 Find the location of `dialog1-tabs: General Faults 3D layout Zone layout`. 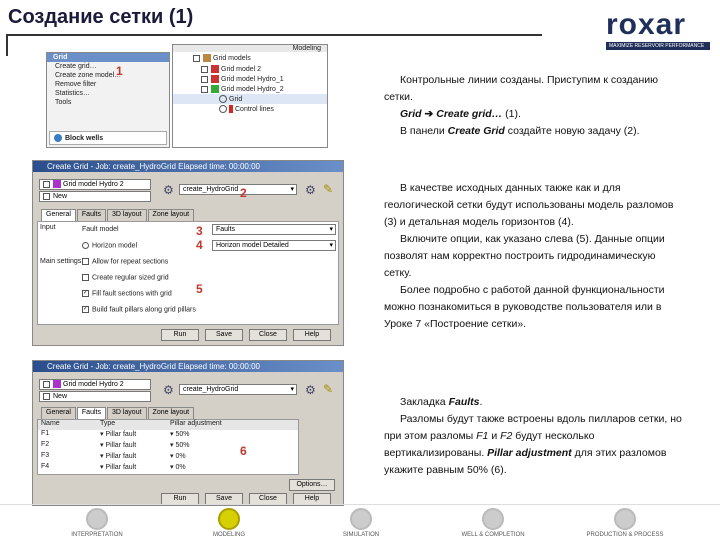

dialog1-tabs: General Faults 3D layout Zone layout is located at coordinates (118, 215).